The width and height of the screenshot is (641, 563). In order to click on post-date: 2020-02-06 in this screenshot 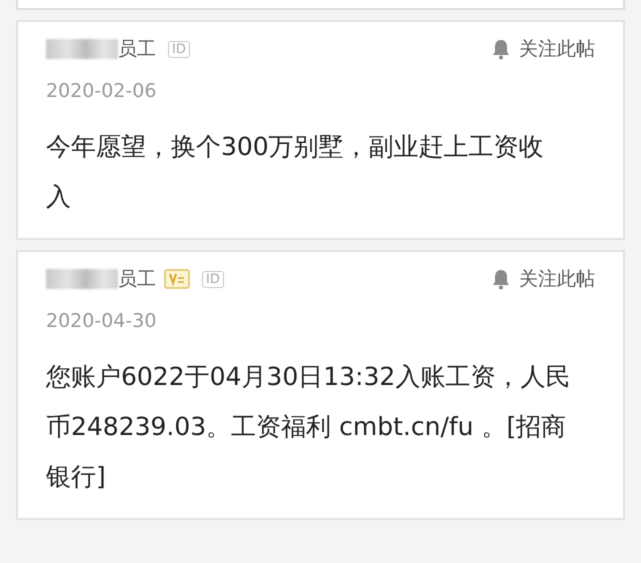, I will do `click(102, 91)`.